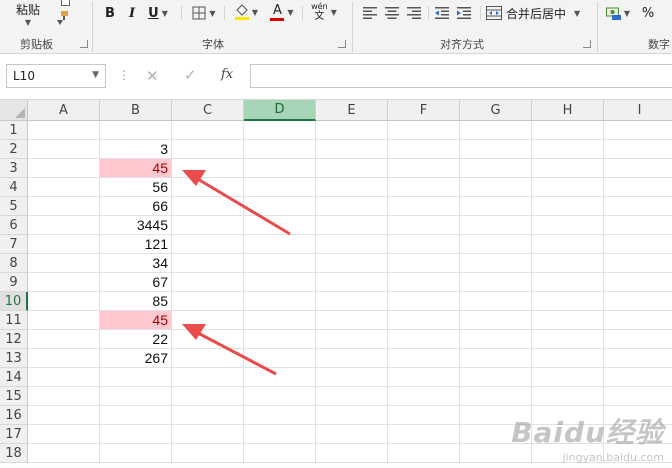  What do you see at coordinates (280, 263) in the screenshot?
I see `cell-d8` at bounding box center [280, 263].